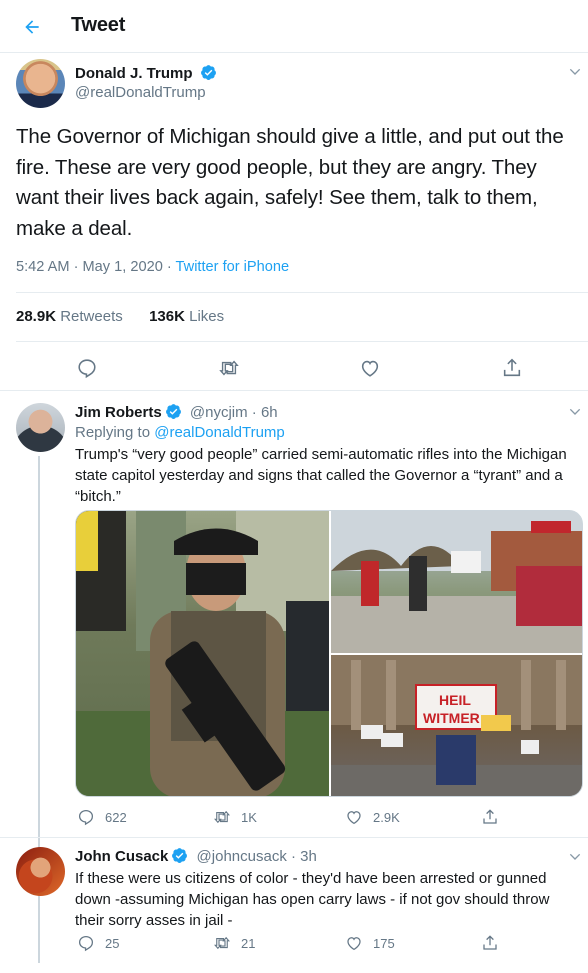 The height and width of the screenshot is (973, 588). I want to click on reply-author-name: John Cusack, so click(121, 856).